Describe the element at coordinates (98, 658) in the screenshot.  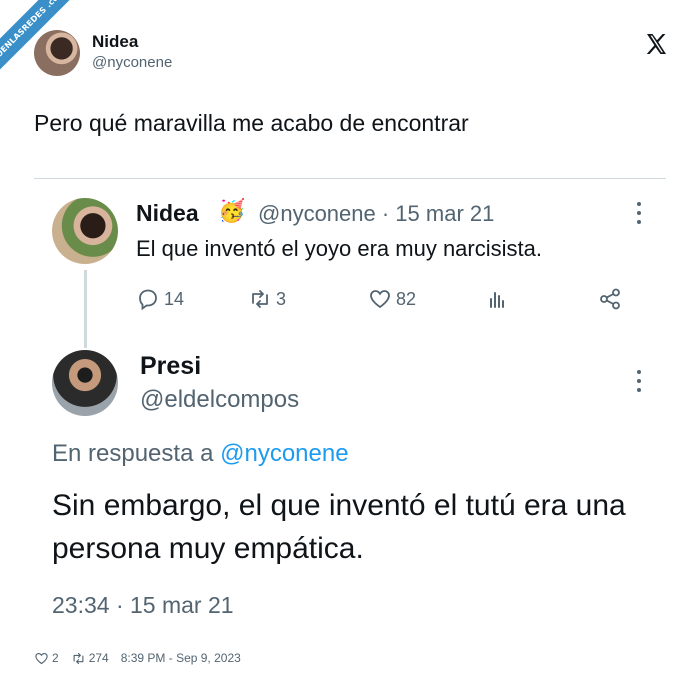
I see `footer-retweet-count: 274` at that location.